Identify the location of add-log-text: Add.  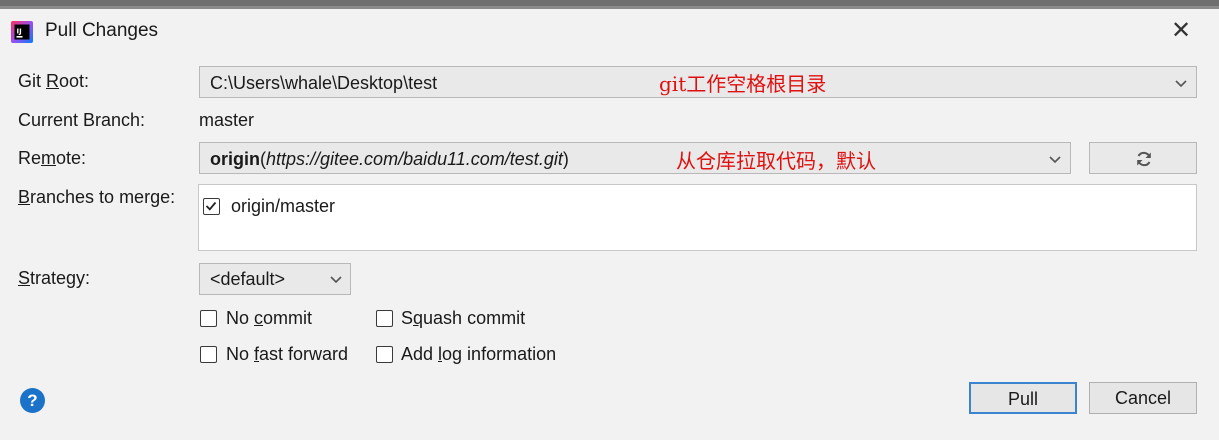
(420, 354).